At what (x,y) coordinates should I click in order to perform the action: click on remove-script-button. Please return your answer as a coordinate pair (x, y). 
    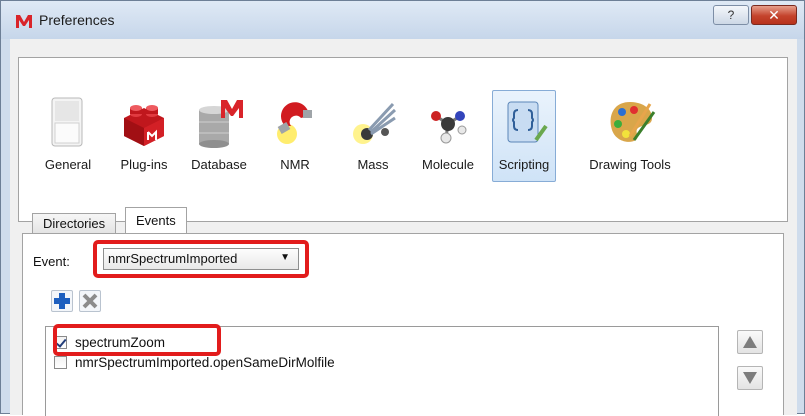
    Looking at the image, I should click on (90, 301).